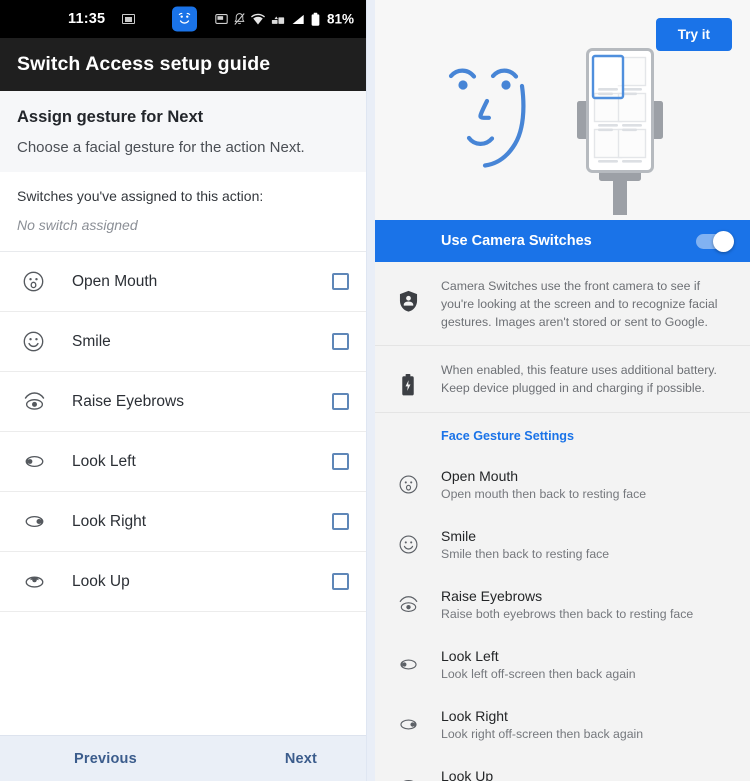 The height and width of the screenshot is (781, 750). Describe the element at coordinates (315, 19) in the screenshot. I see `battery-icon` at that location.